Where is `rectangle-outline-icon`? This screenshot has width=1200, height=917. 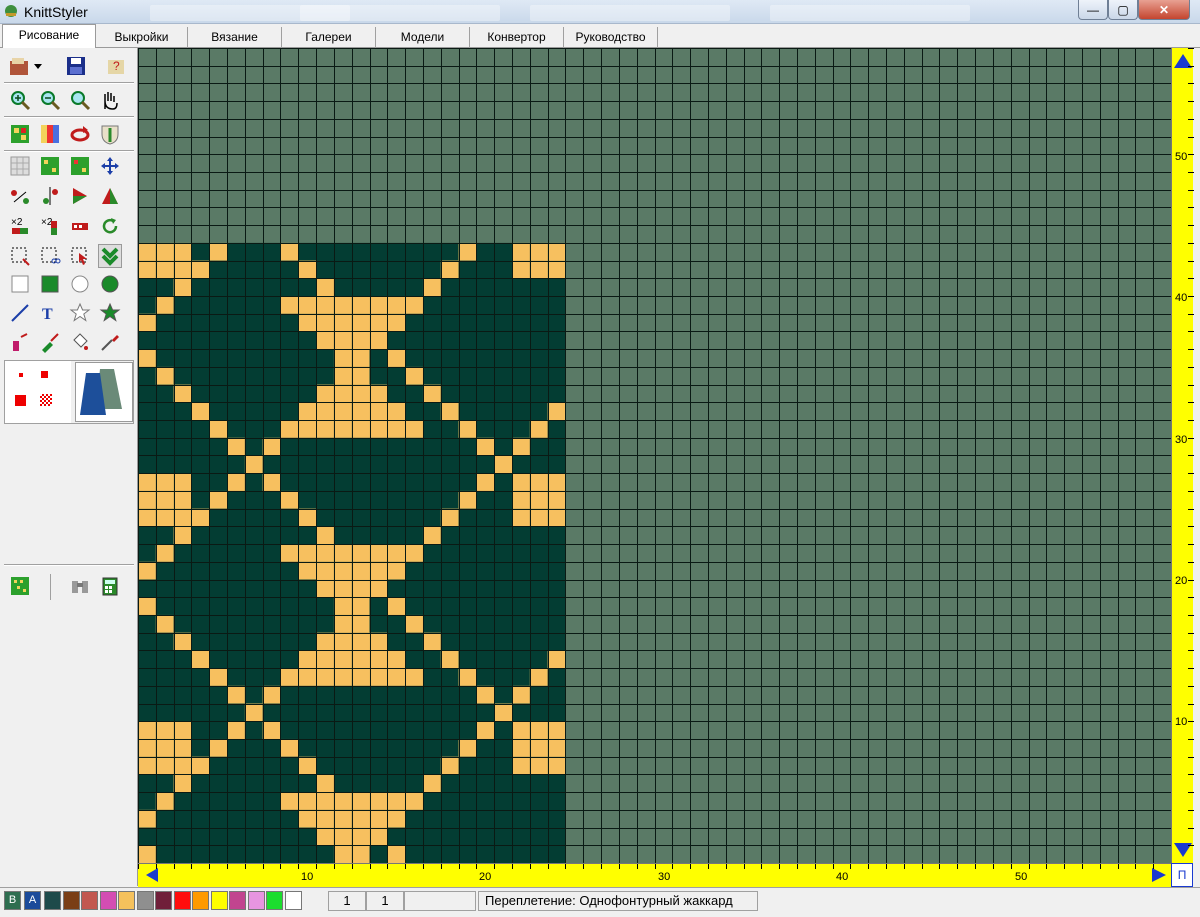 rectangle-outline-icon is located at coordinates (20, 284).